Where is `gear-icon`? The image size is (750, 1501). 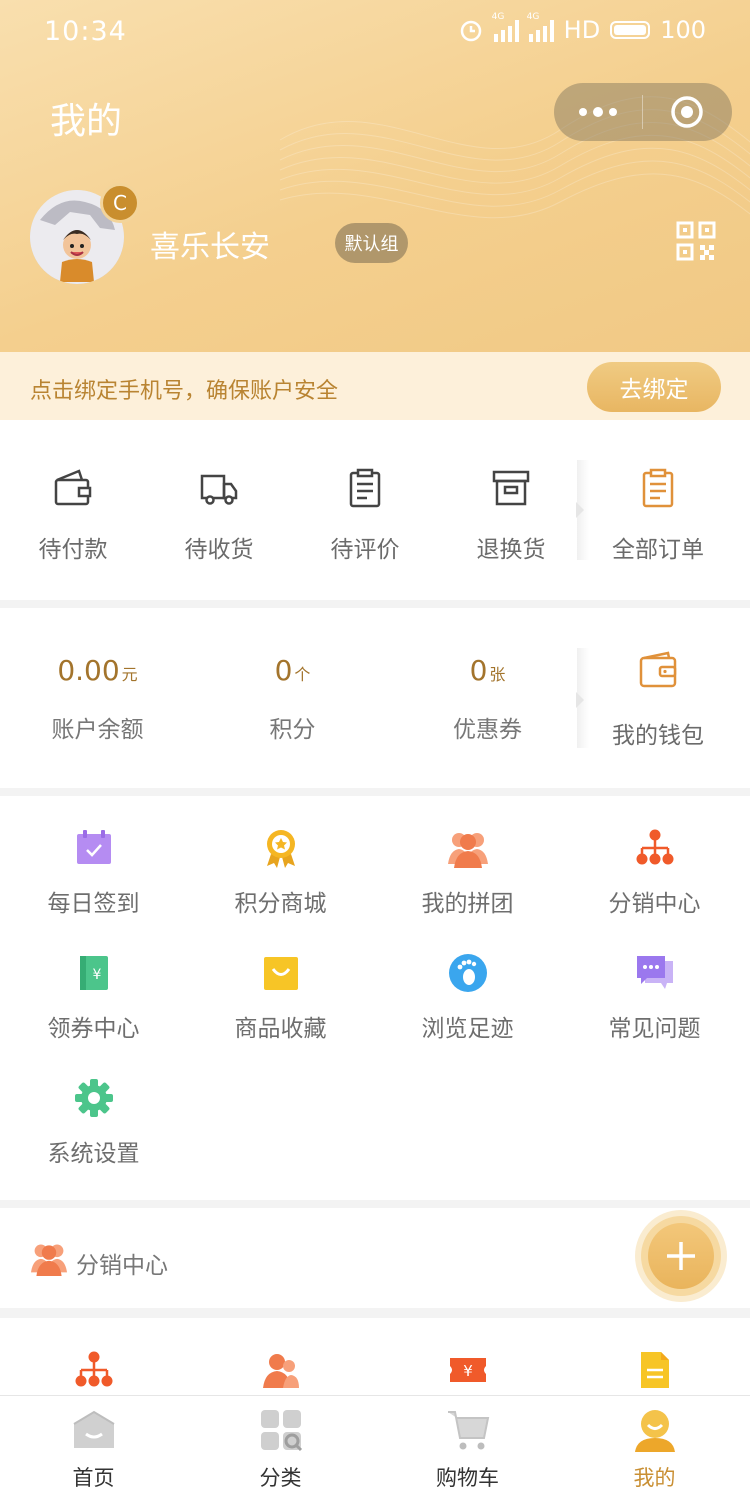
gear-icon is located at coordinates (94, 1098).